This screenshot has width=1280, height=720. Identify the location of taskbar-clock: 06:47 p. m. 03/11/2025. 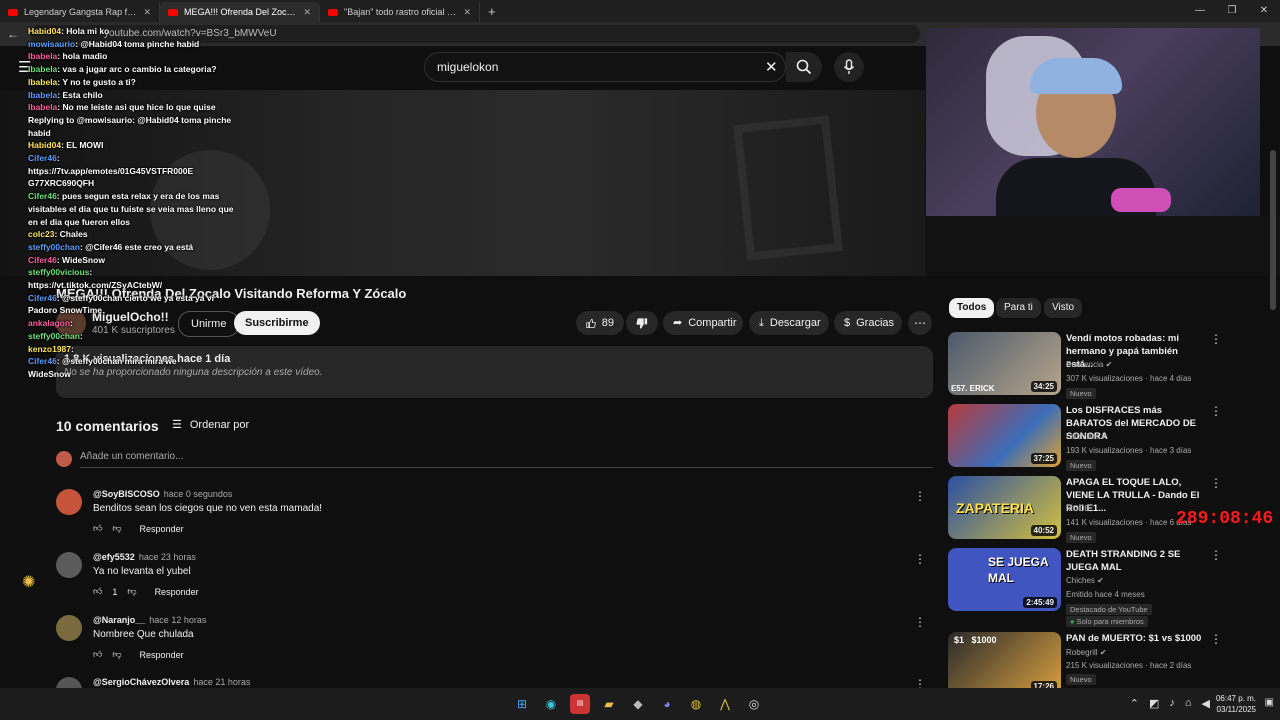
(1236, 704).